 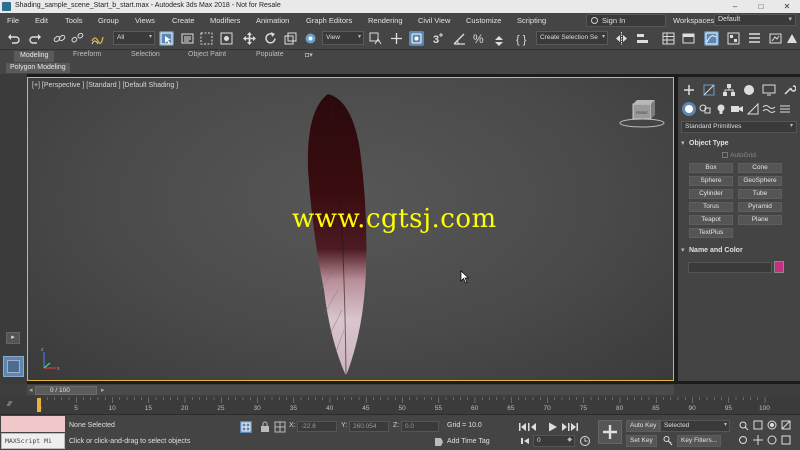 What do you see at coordinates (554, 441) in the screenshot?
I see `current-frame-spinner: 0 ◆` at bounding box center [554, 441].